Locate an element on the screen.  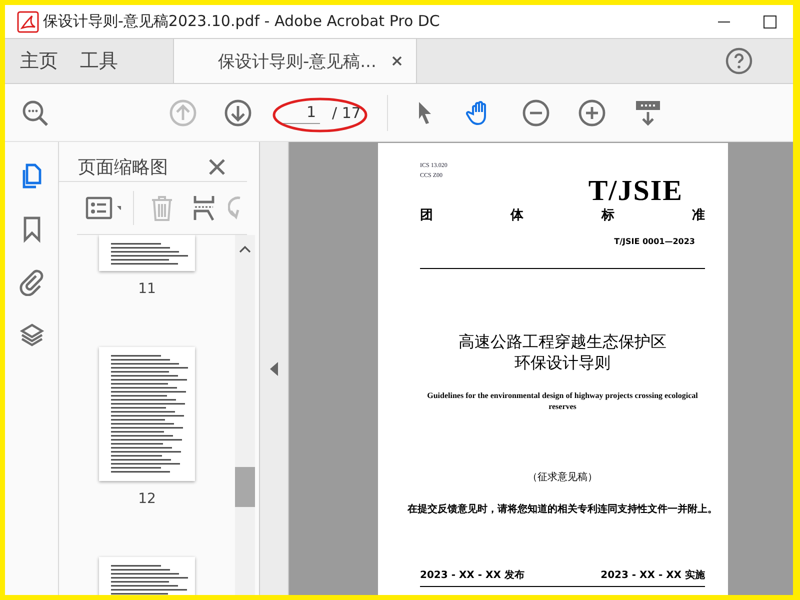
tab: 主页 is located at coordinates (37, 61).